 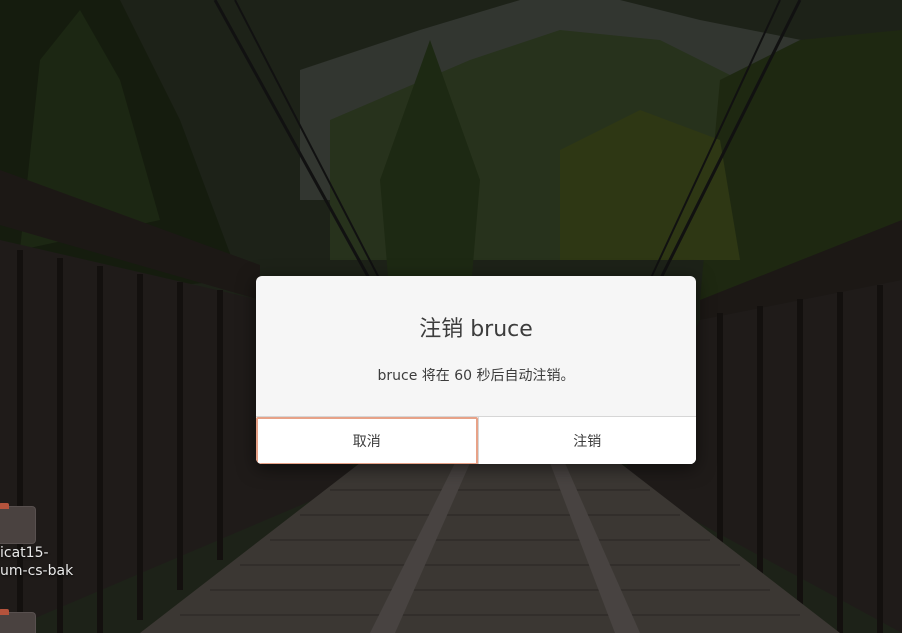 I want to click on dialog-message: bruce 将在 60 秒后自动注销。, so click(x=476, y=376).